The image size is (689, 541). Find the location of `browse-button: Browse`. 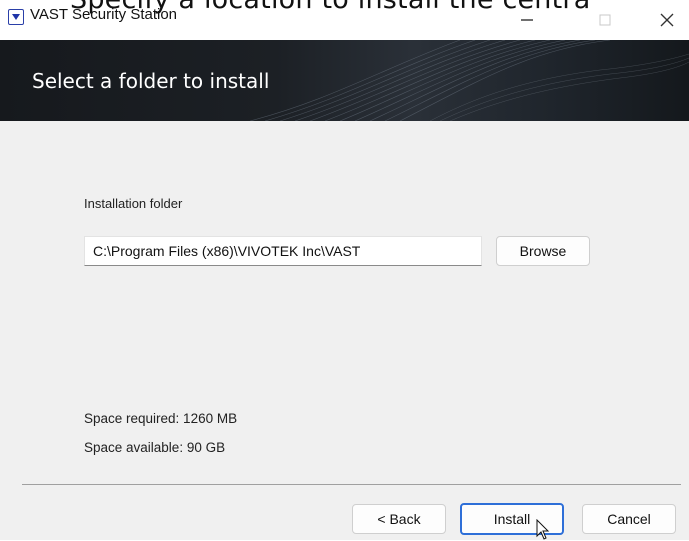

browse-button: Browse is located at coordinates (543, 251).